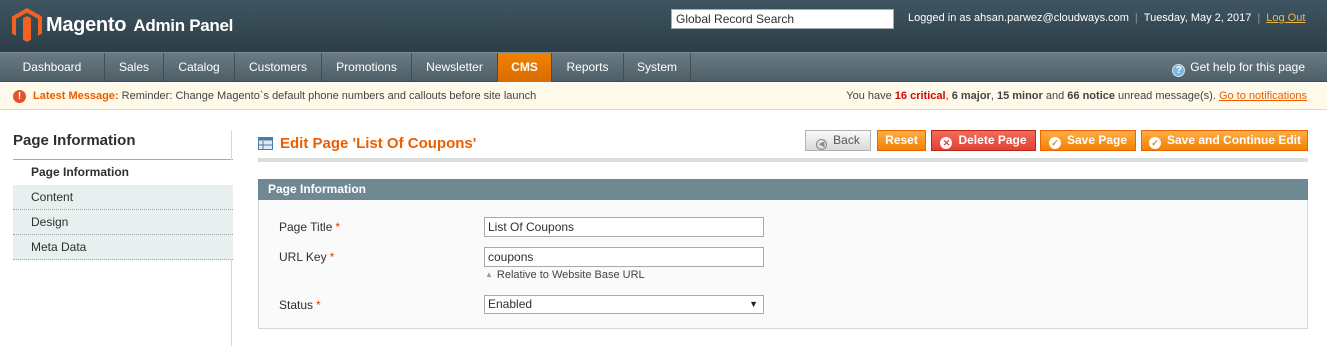 This screenshot has height=346, width=1327. I want to click on help-icon: ?, so click(1179, 70).